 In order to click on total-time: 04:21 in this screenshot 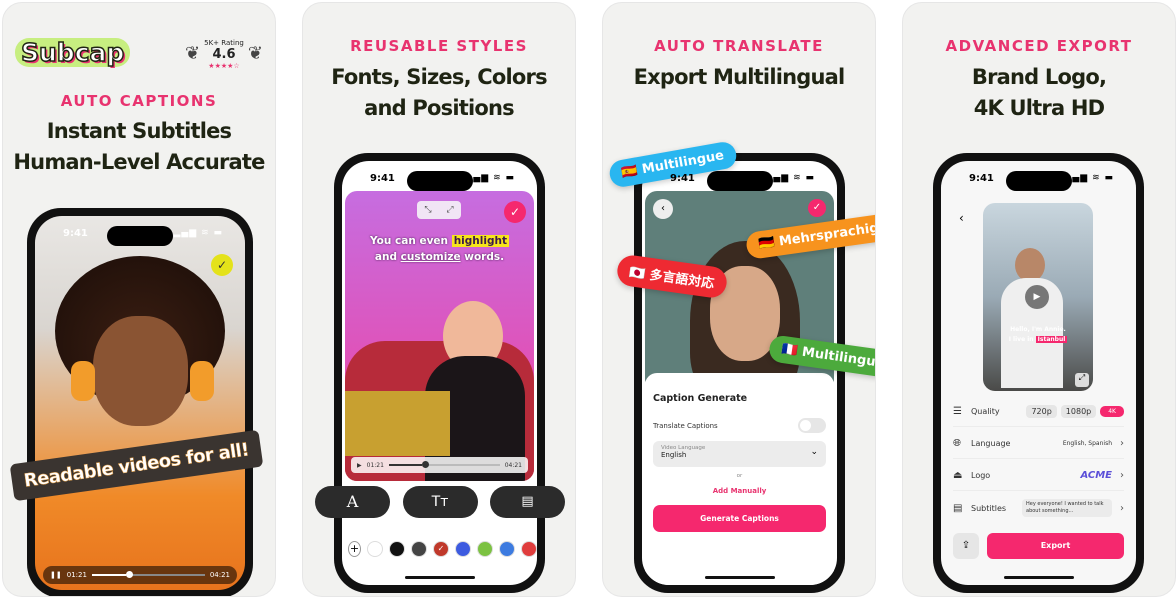, I will do `click(219, 575)`.